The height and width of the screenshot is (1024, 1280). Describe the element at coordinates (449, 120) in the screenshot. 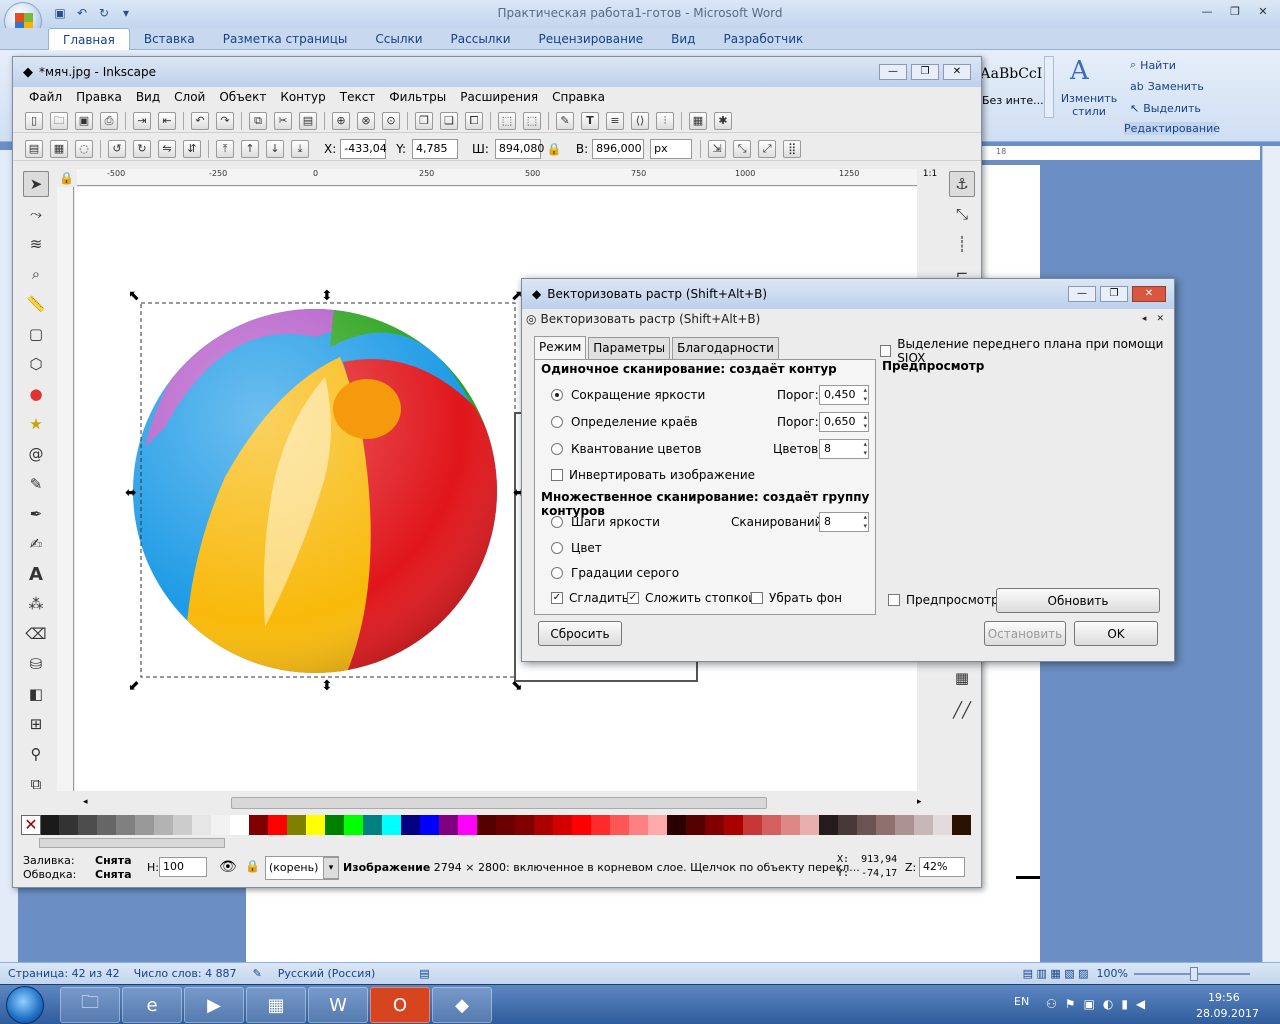

I see `clone-icon: ❏` at that location.